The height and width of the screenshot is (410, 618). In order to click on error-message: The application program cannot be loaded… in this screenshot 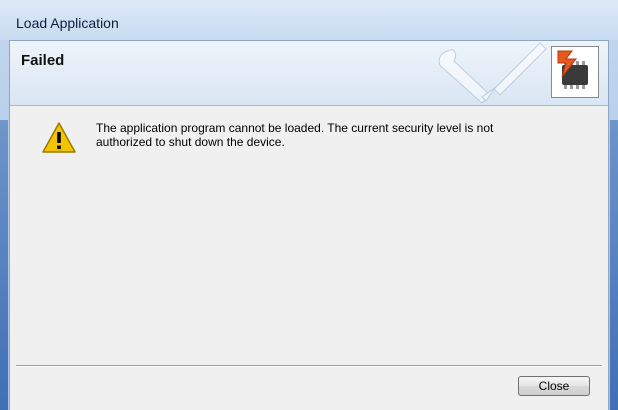, I will do `click(336, 135)`.